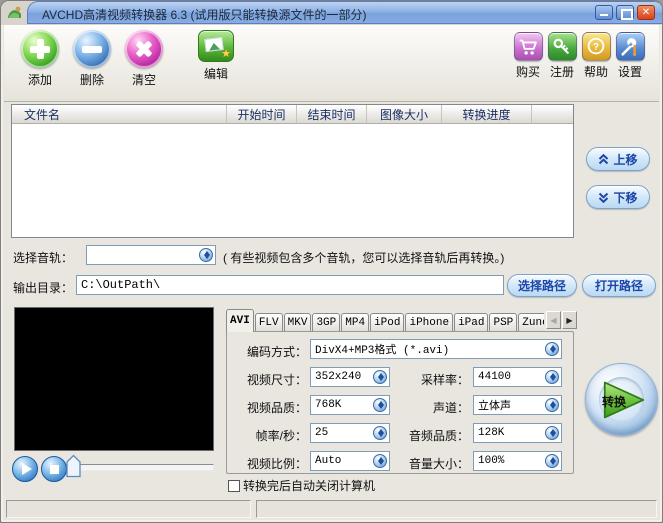  I want to click on status-cell-left, so click(128, 509).